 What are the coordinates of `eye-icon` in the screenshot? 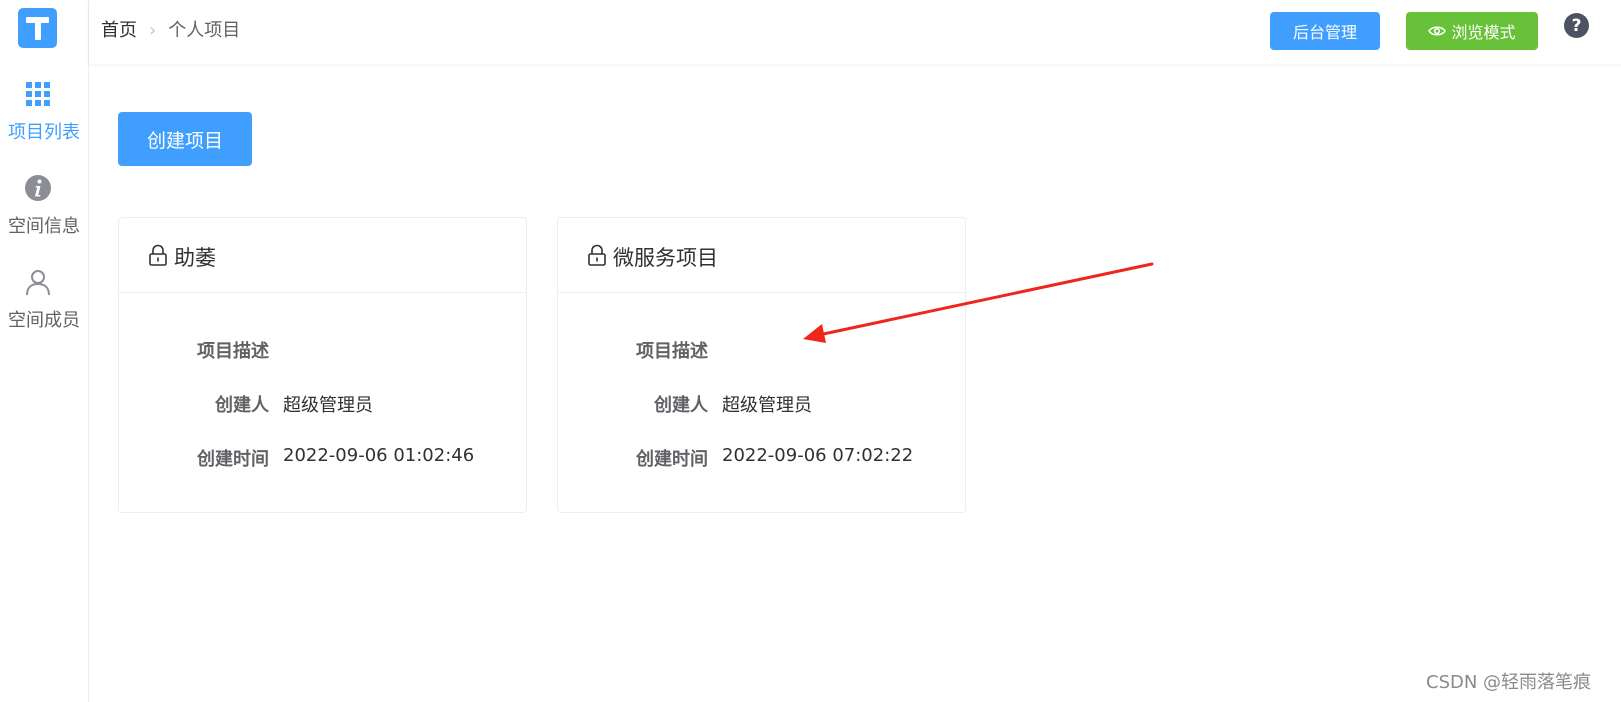 It's located at (1437, 31).